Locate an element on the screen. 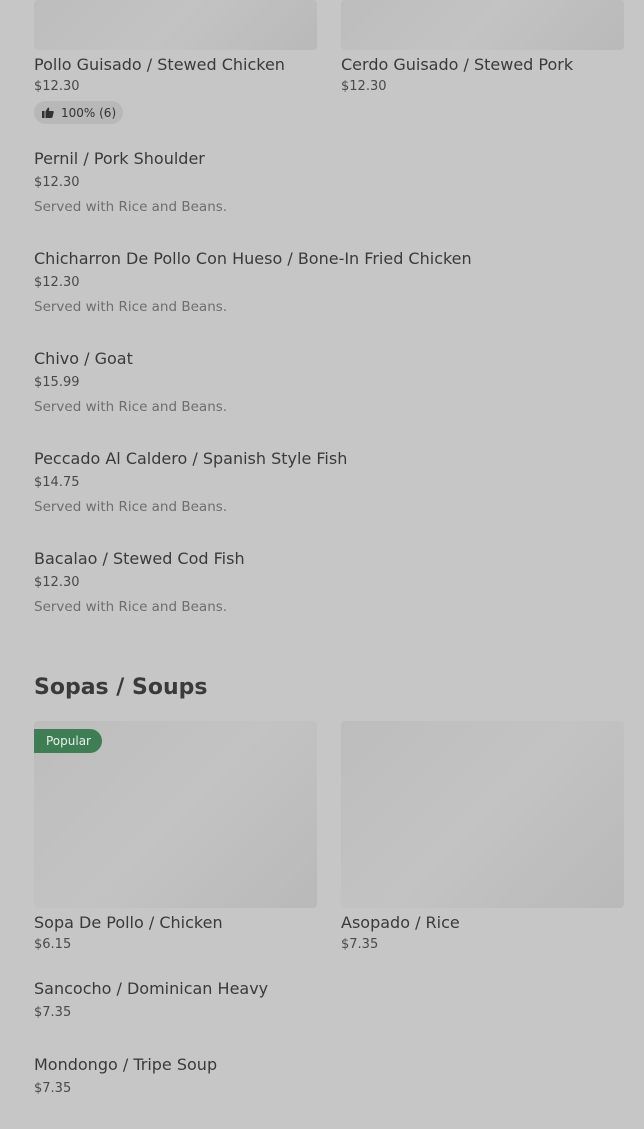 The height and width of the screenshot is (1129, 644). item-name: Sancocho / Dominican Heavy is located at coordinates (151, 988).